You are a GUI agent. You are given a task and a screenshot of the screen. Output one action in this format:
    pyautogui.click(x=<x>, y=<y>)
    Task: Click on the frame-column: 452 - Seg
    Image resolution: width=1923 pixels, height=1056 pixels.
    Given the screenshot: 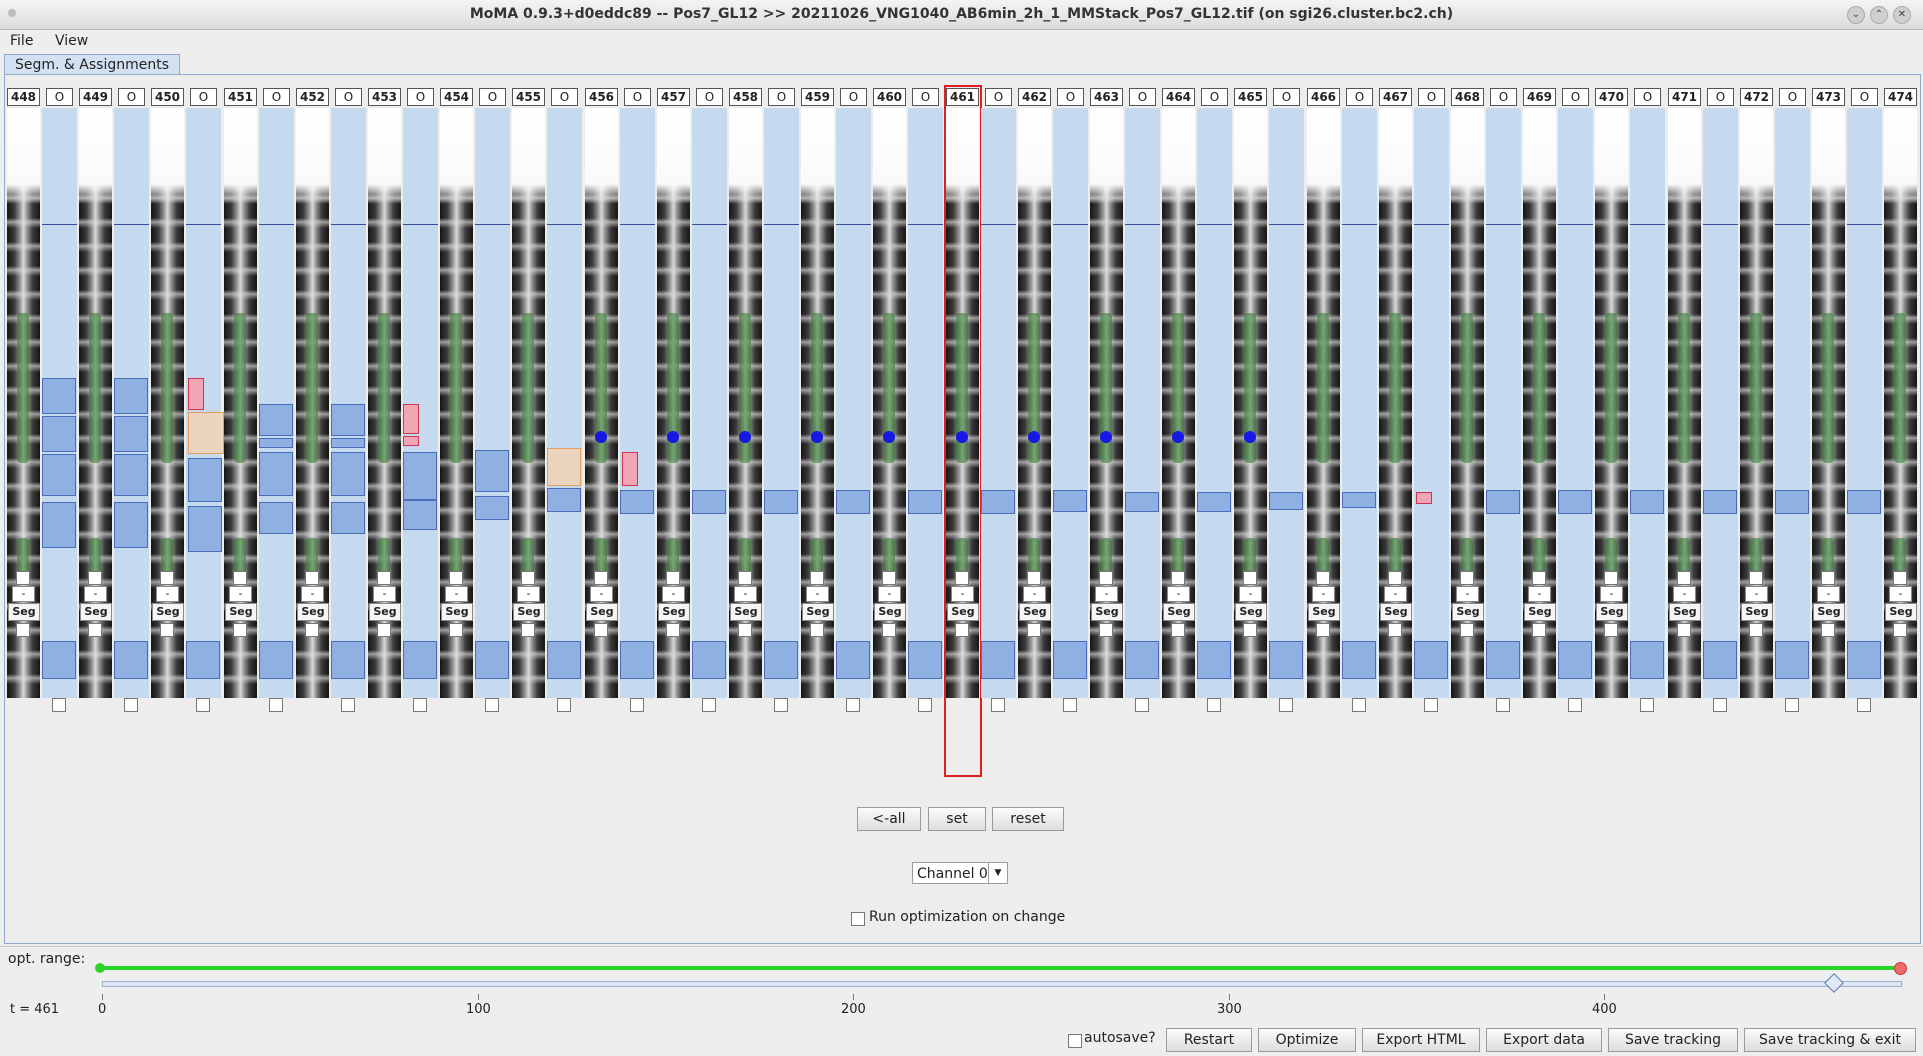 What is the action you would take?
    pyautogui.click(x=313, y=431)
    